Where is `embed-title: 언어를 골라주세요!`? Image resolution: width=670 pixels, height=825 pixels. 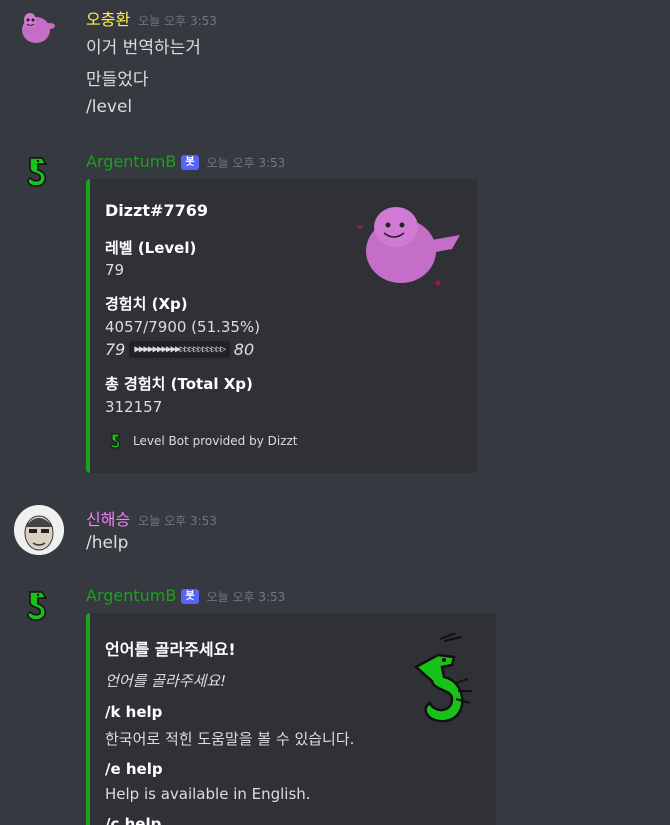
embed-title: 언어를 골라주세요! is located at coordinates (170, 649).